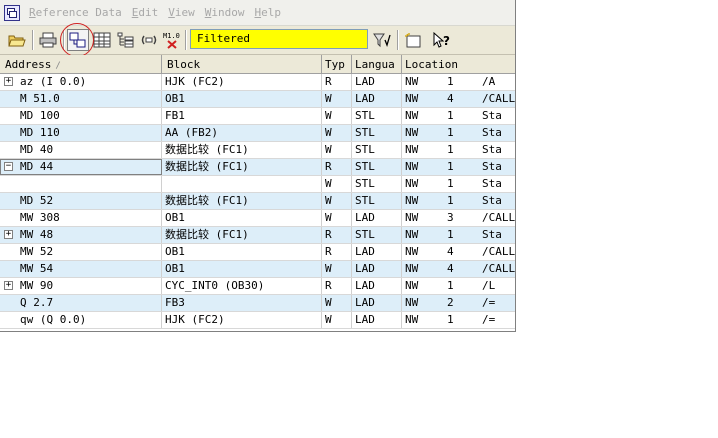 This screenshot has width=718, height=438. I want to click on table-row: MD 100 FB1 W STL NW 1 Sta, so click(257, 116).